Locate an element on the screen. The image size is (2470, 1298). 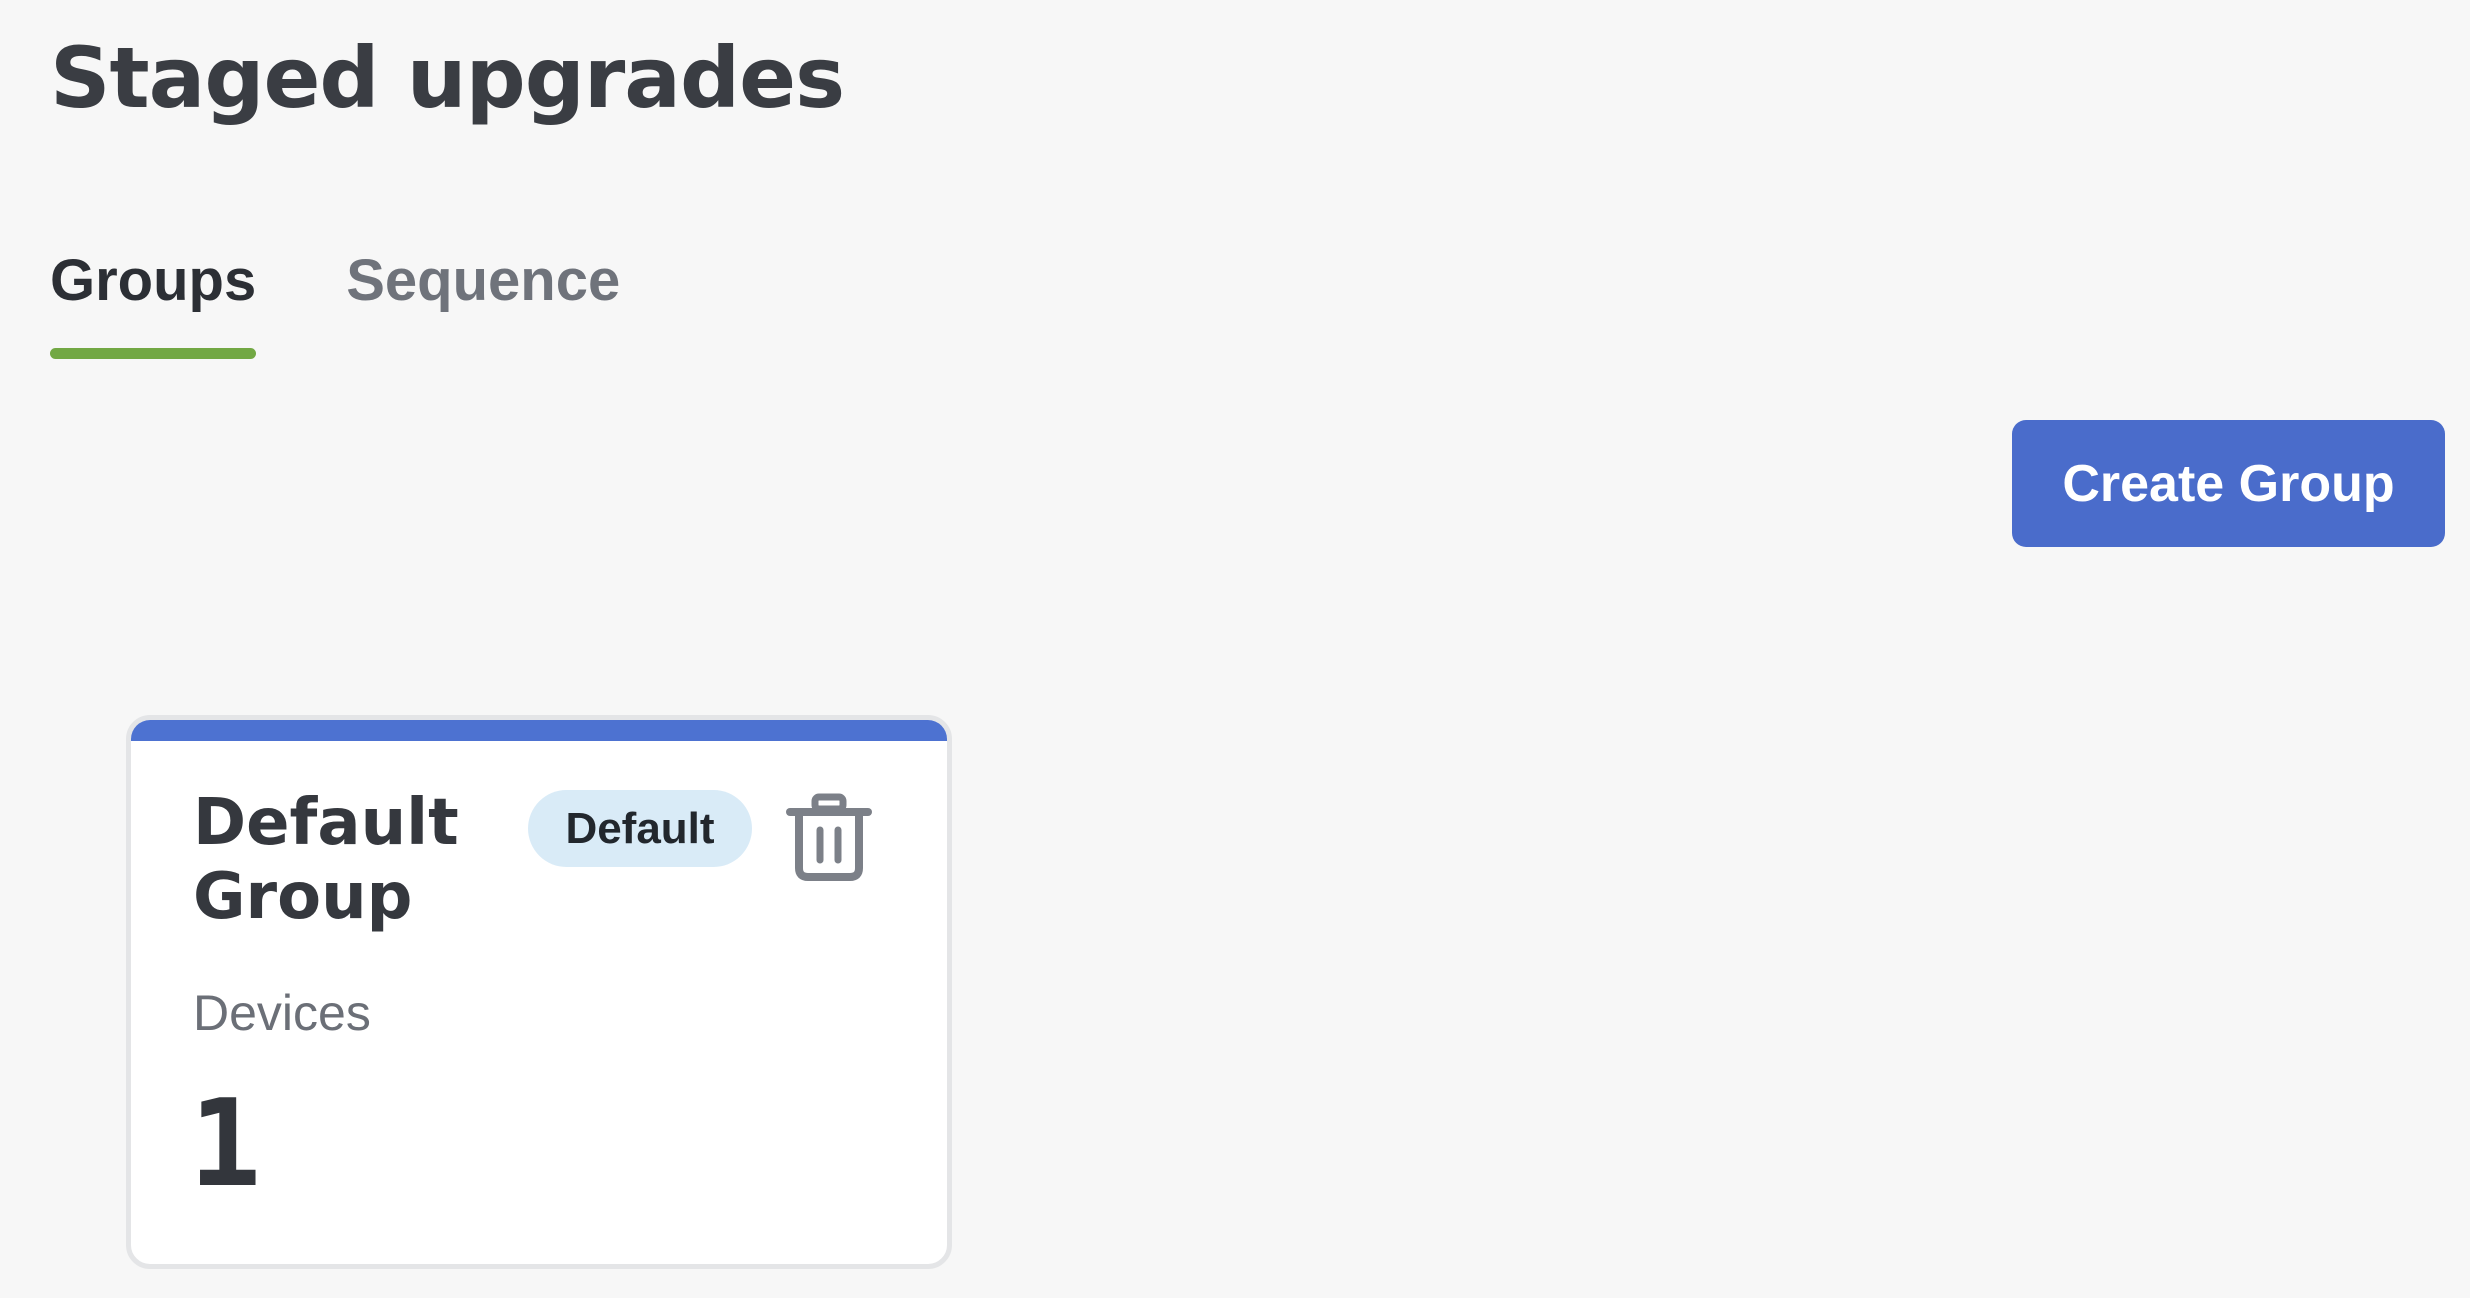
tab-groups-label: Groups is located at coordinates (153, 280).